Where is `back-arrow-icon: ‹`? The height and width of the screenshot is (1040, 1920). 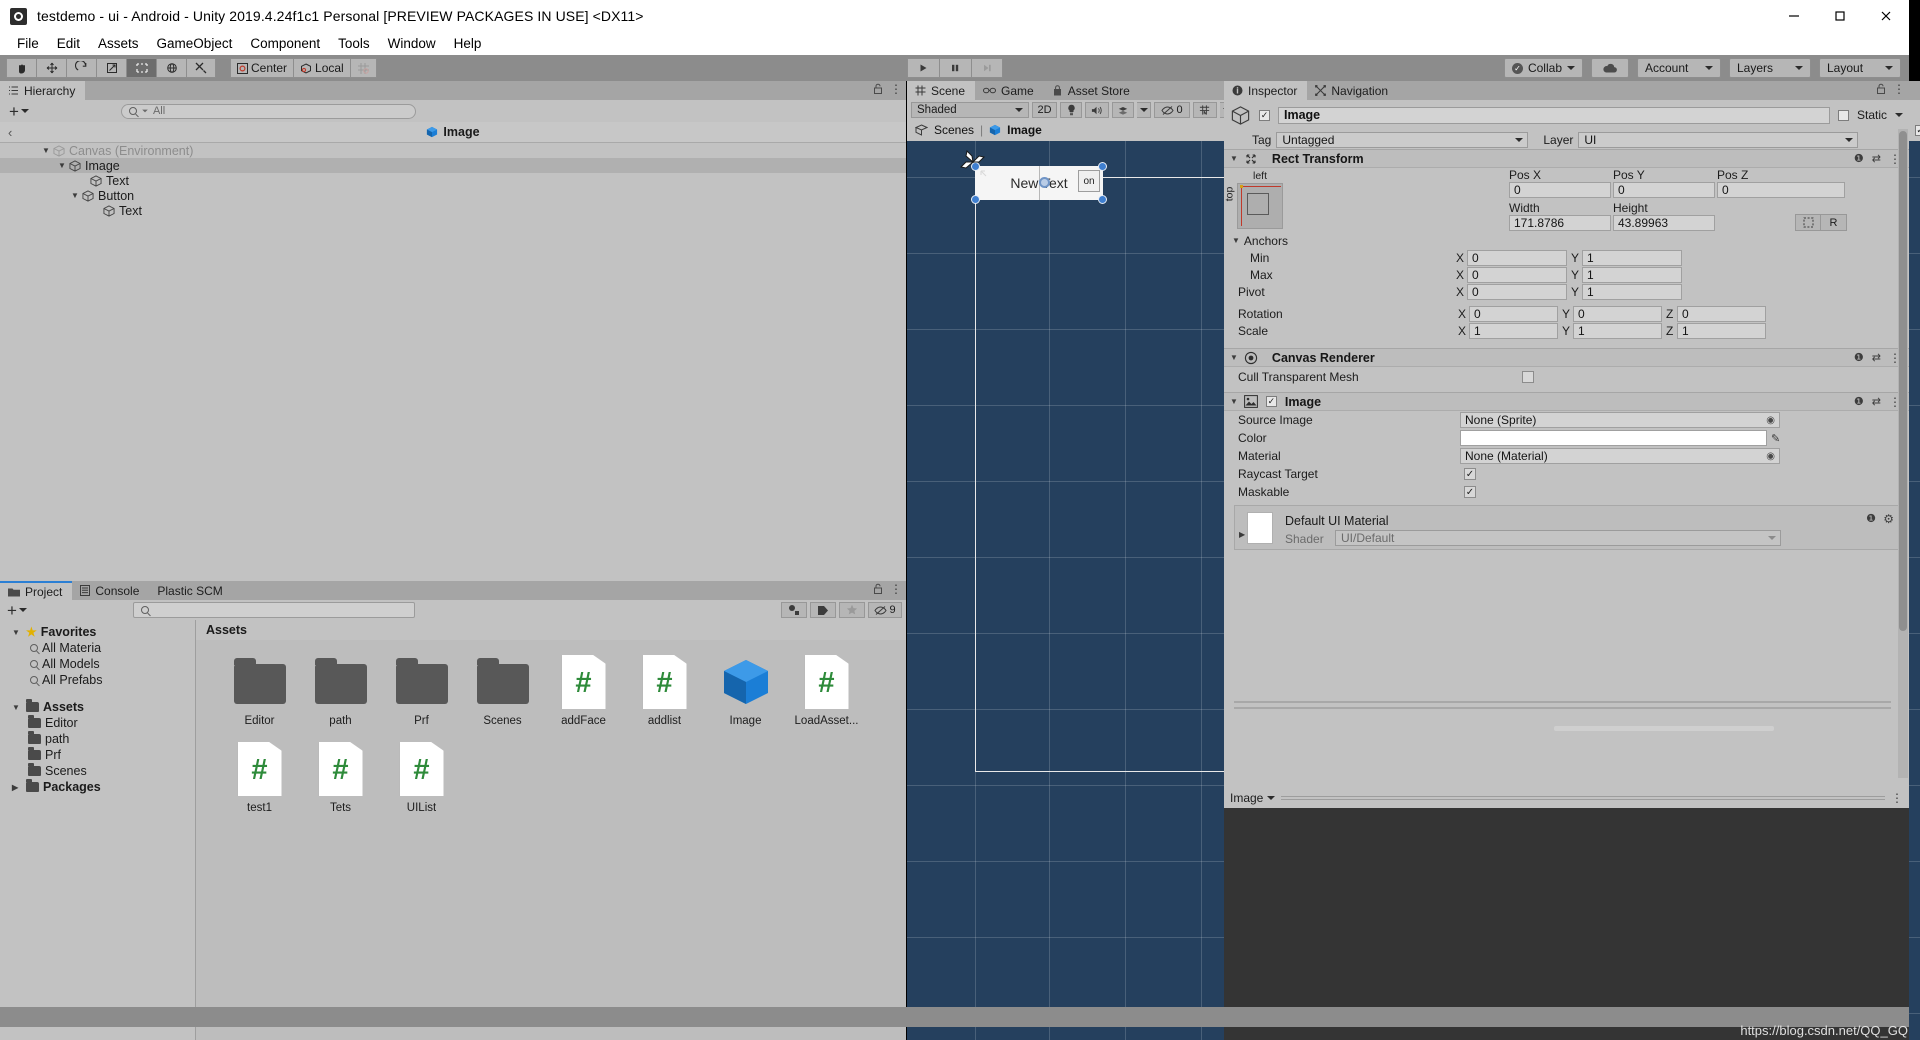
back-arrow-icon: ‹ is located at coordinates (10, 132).